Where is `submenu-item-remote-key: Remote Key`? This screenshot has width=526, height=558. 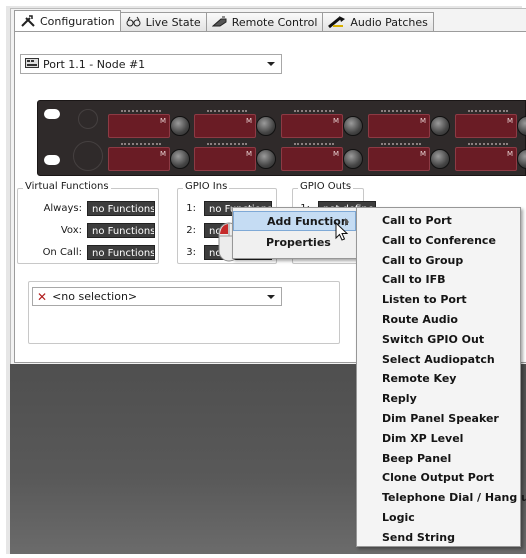 submenu-item-remote-key: Remote Key is located at coordinates (438, 379).